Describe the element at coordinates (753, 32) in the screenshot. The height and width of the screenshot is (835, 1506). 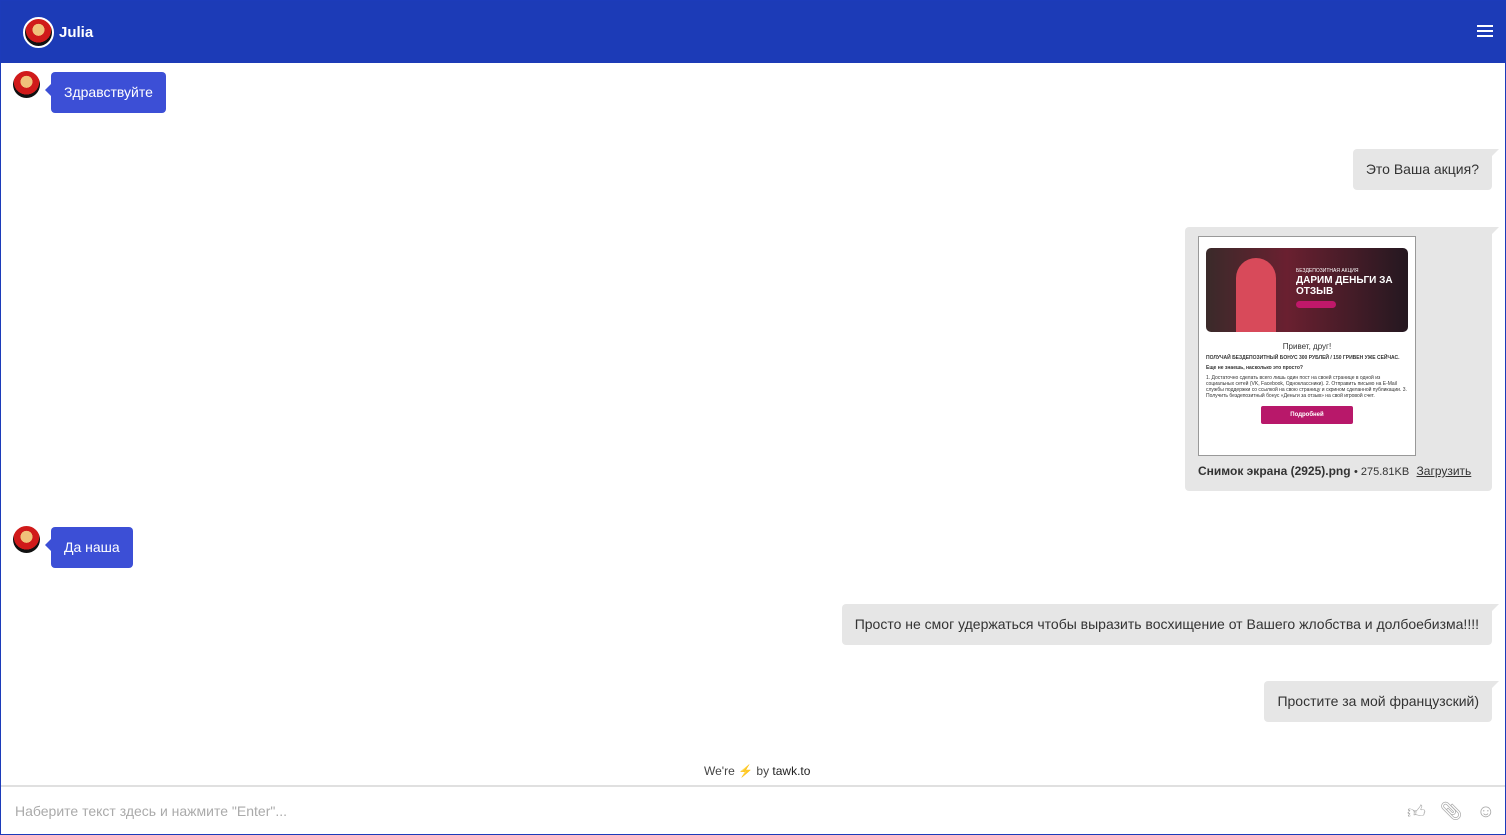
I see `chat-header: Julia` at that location.